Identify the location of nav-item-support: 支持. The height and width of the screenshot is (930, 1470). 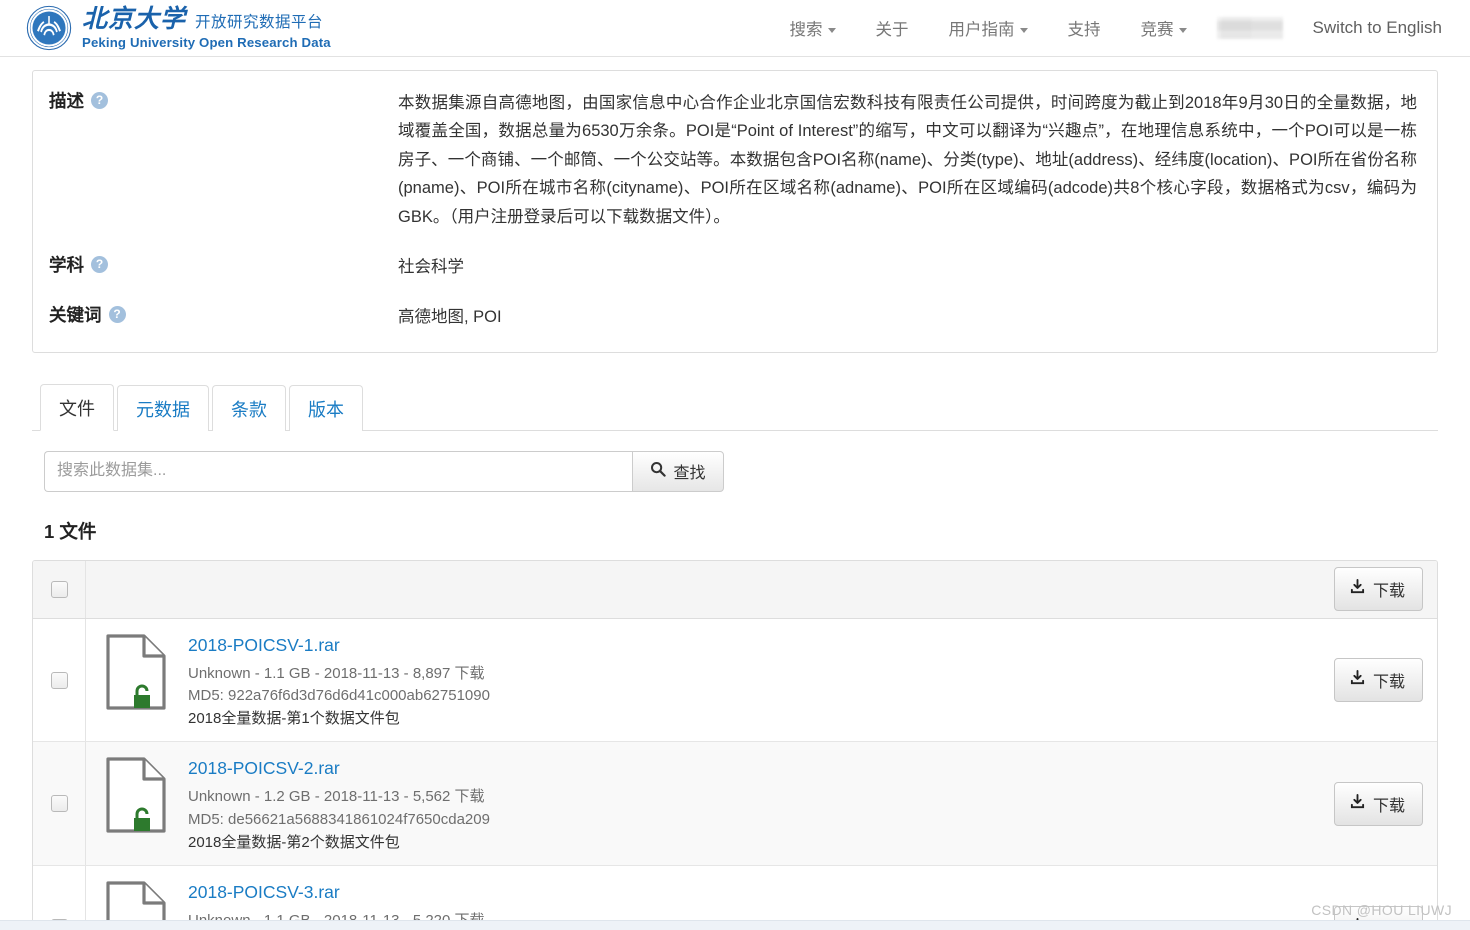
(1084, 28).